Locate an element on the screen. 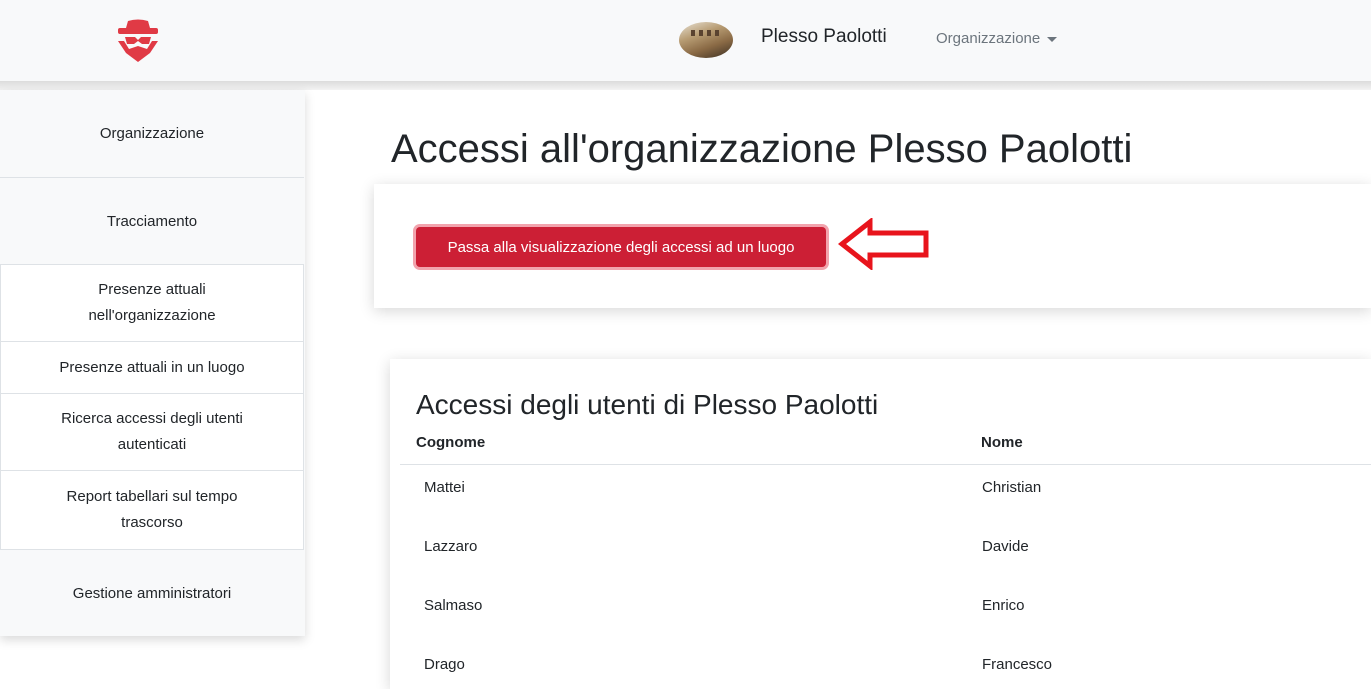  cell-cognome: Mattei is located at coordinates (444, 487).